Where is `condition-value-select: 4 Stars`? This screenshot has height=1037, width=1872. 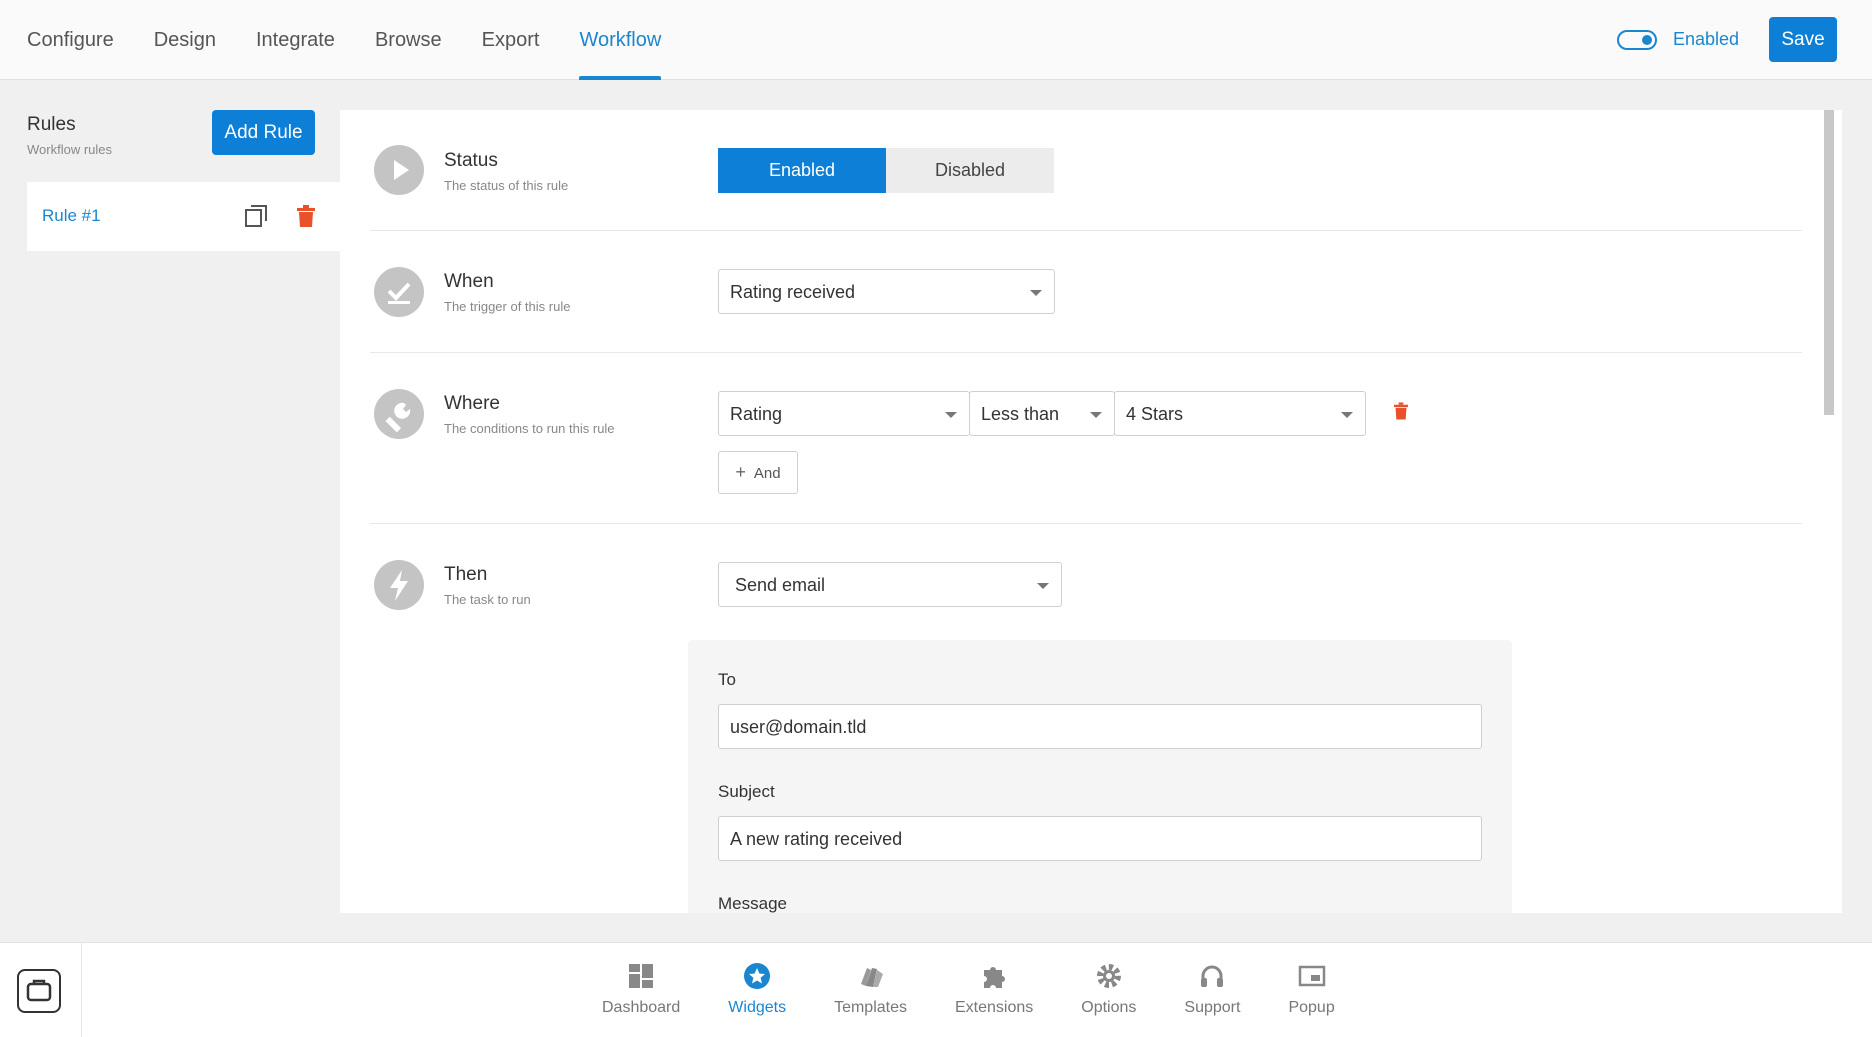
condition-value-select: 4 Stars is located at coordinates (1240, 413).